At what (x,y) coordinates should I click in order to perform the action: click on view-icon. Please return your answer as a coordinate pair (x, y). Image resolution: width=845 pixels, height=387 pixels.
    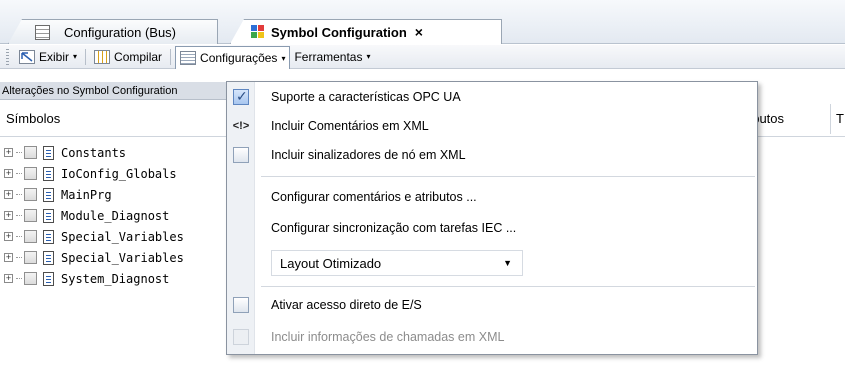
    Looking at the image, I should click on (27, 56).